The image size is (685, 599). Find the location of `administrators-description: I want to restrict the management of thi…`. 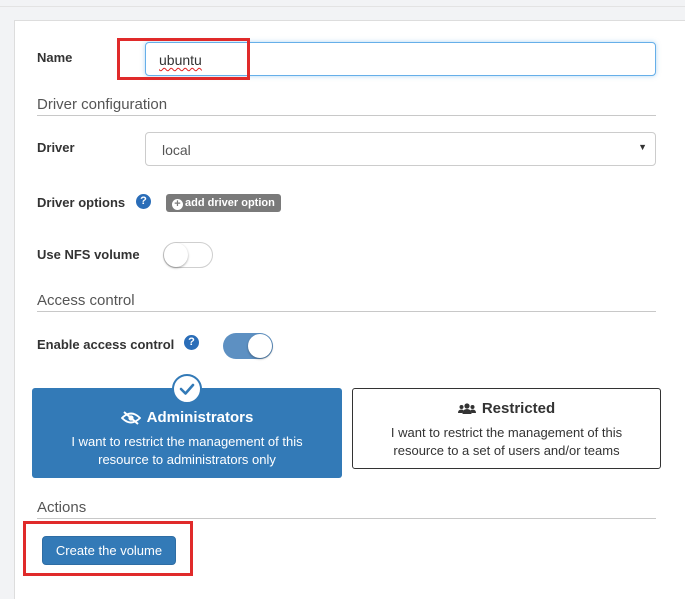

administrators-description: I want to restrict the management of thi… is located at coordinates (187, 451).